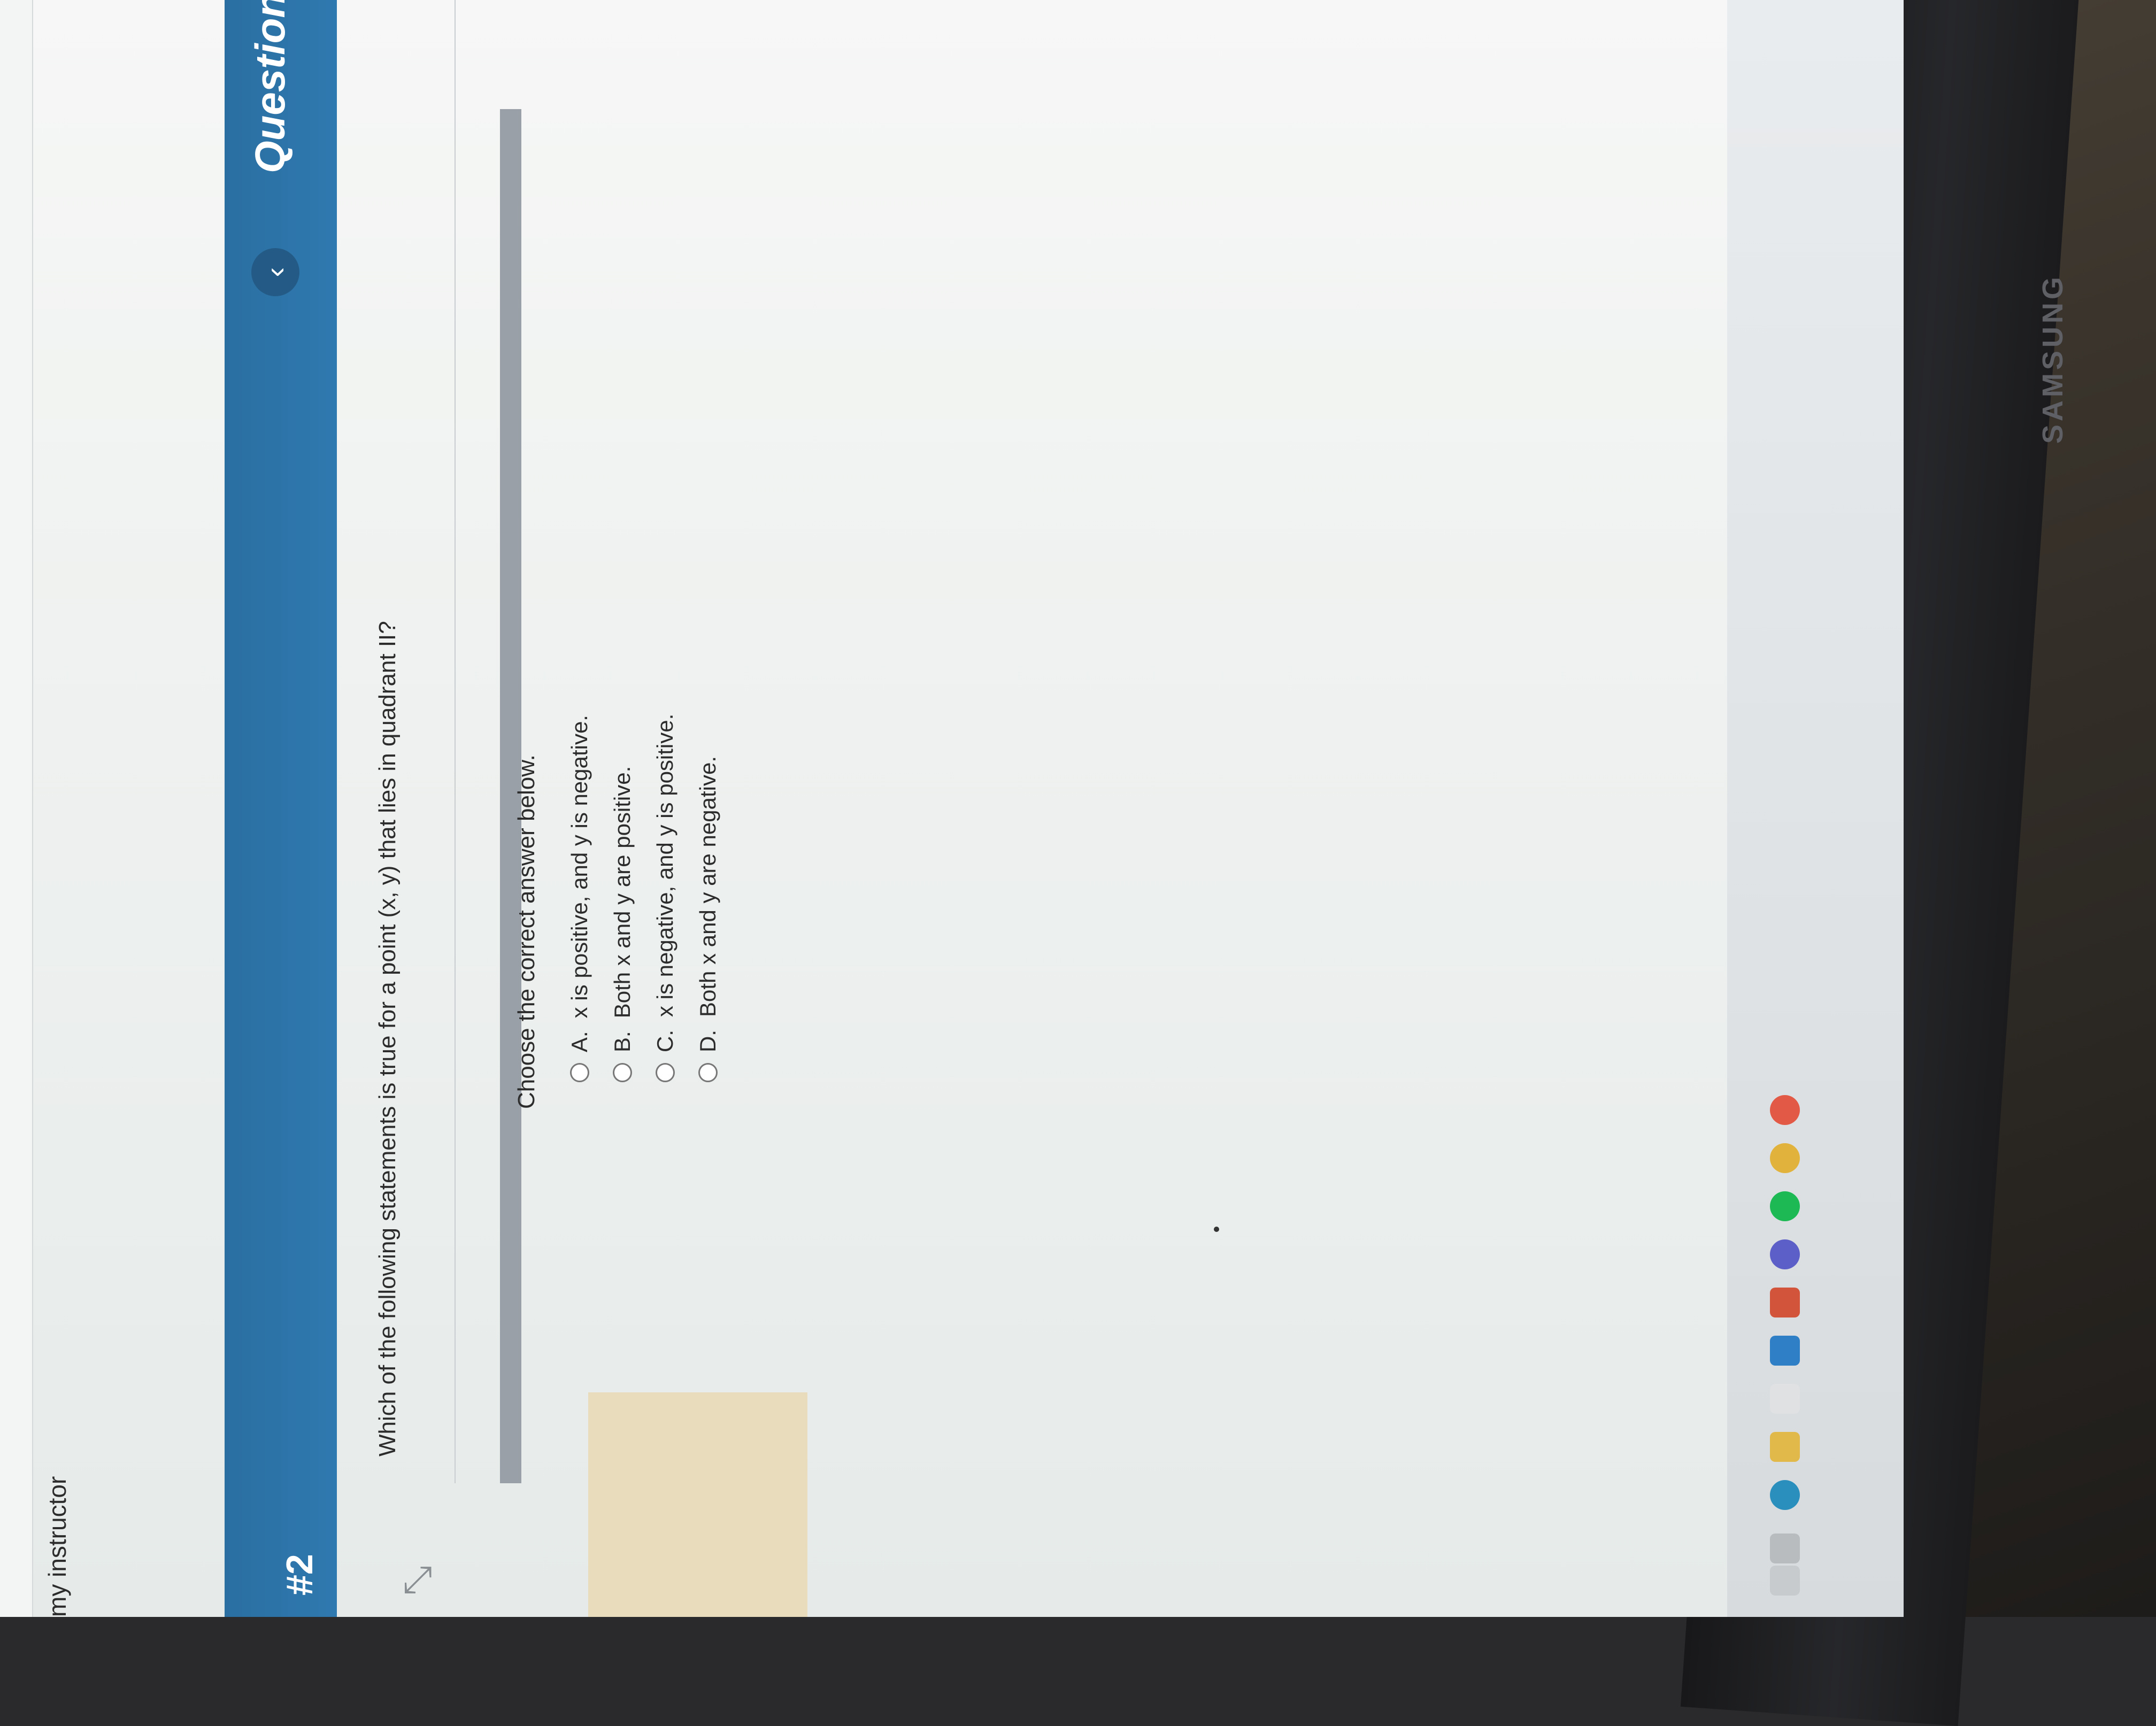 This screenshot has height=1726, width=2156. I want to click on choice-letter: C., so click(664, 1041).